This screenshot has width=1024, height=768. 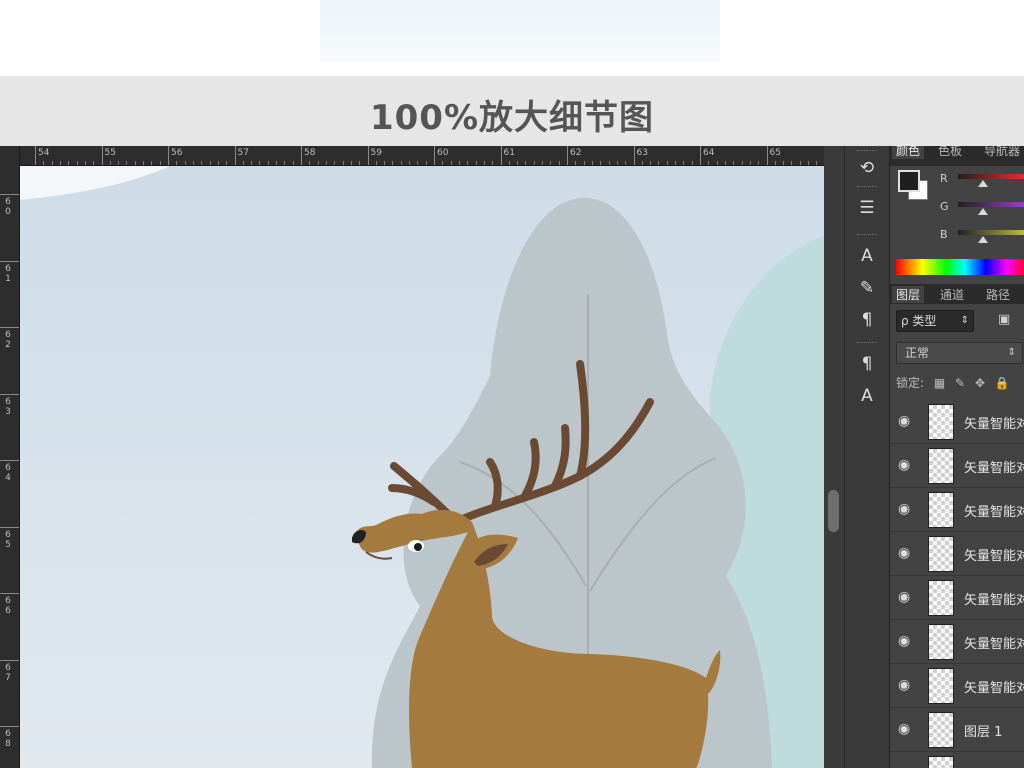 I want to click on lock-transparency-icon: ▦, so click(x=939, y=383).